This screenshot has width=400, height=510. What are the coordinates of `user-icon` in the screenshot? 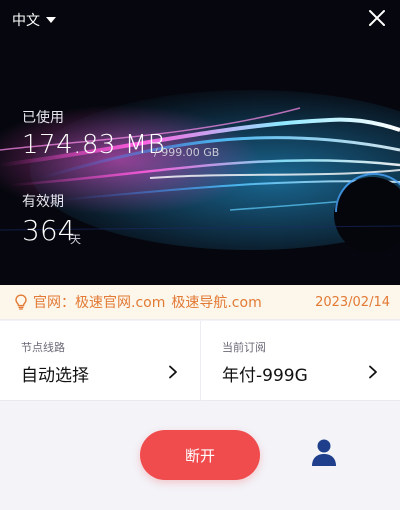 It's located at (324, 453).